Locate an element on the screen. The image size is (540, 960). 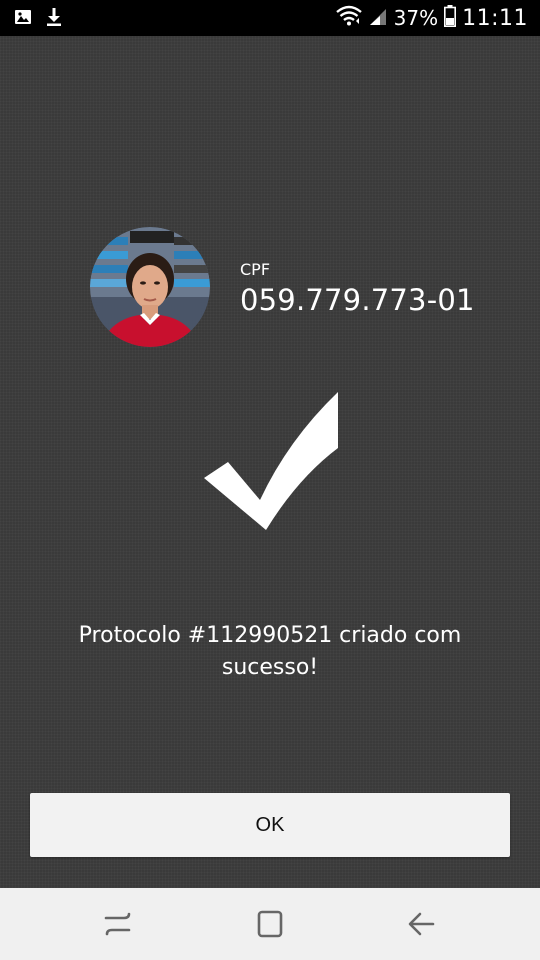
status-notifications is located at coordinates (38, 19).